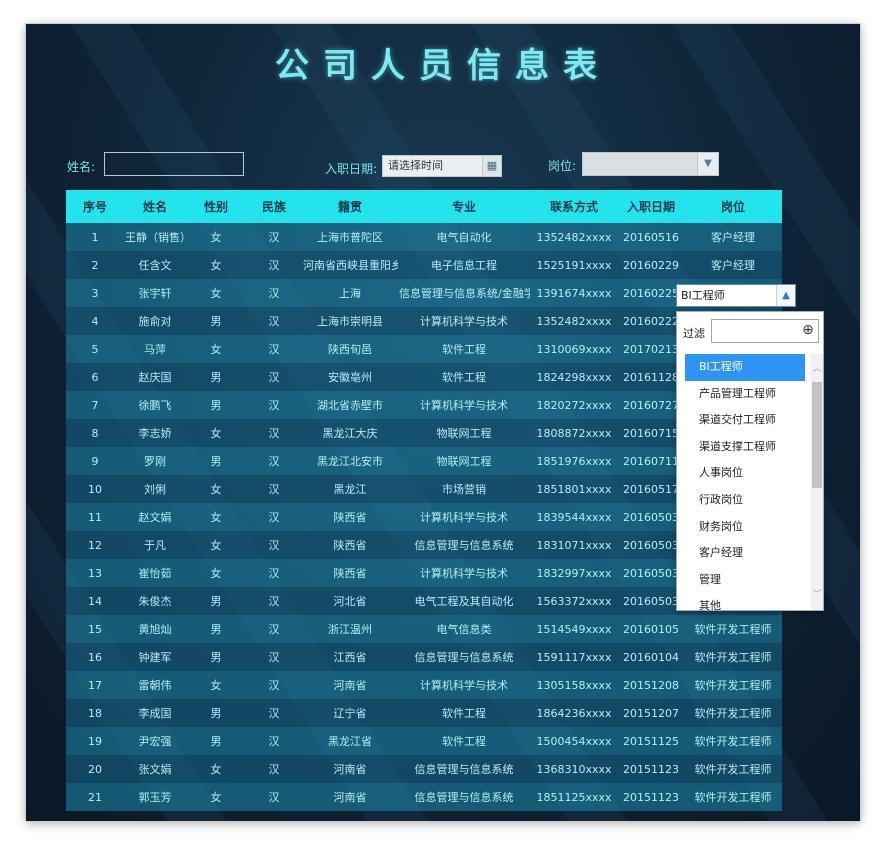 This screenshot has height=847, width=886. Describe the element at coordinates (651, 237) in the screenshot. I see `table-cell: 20160516` at that location.